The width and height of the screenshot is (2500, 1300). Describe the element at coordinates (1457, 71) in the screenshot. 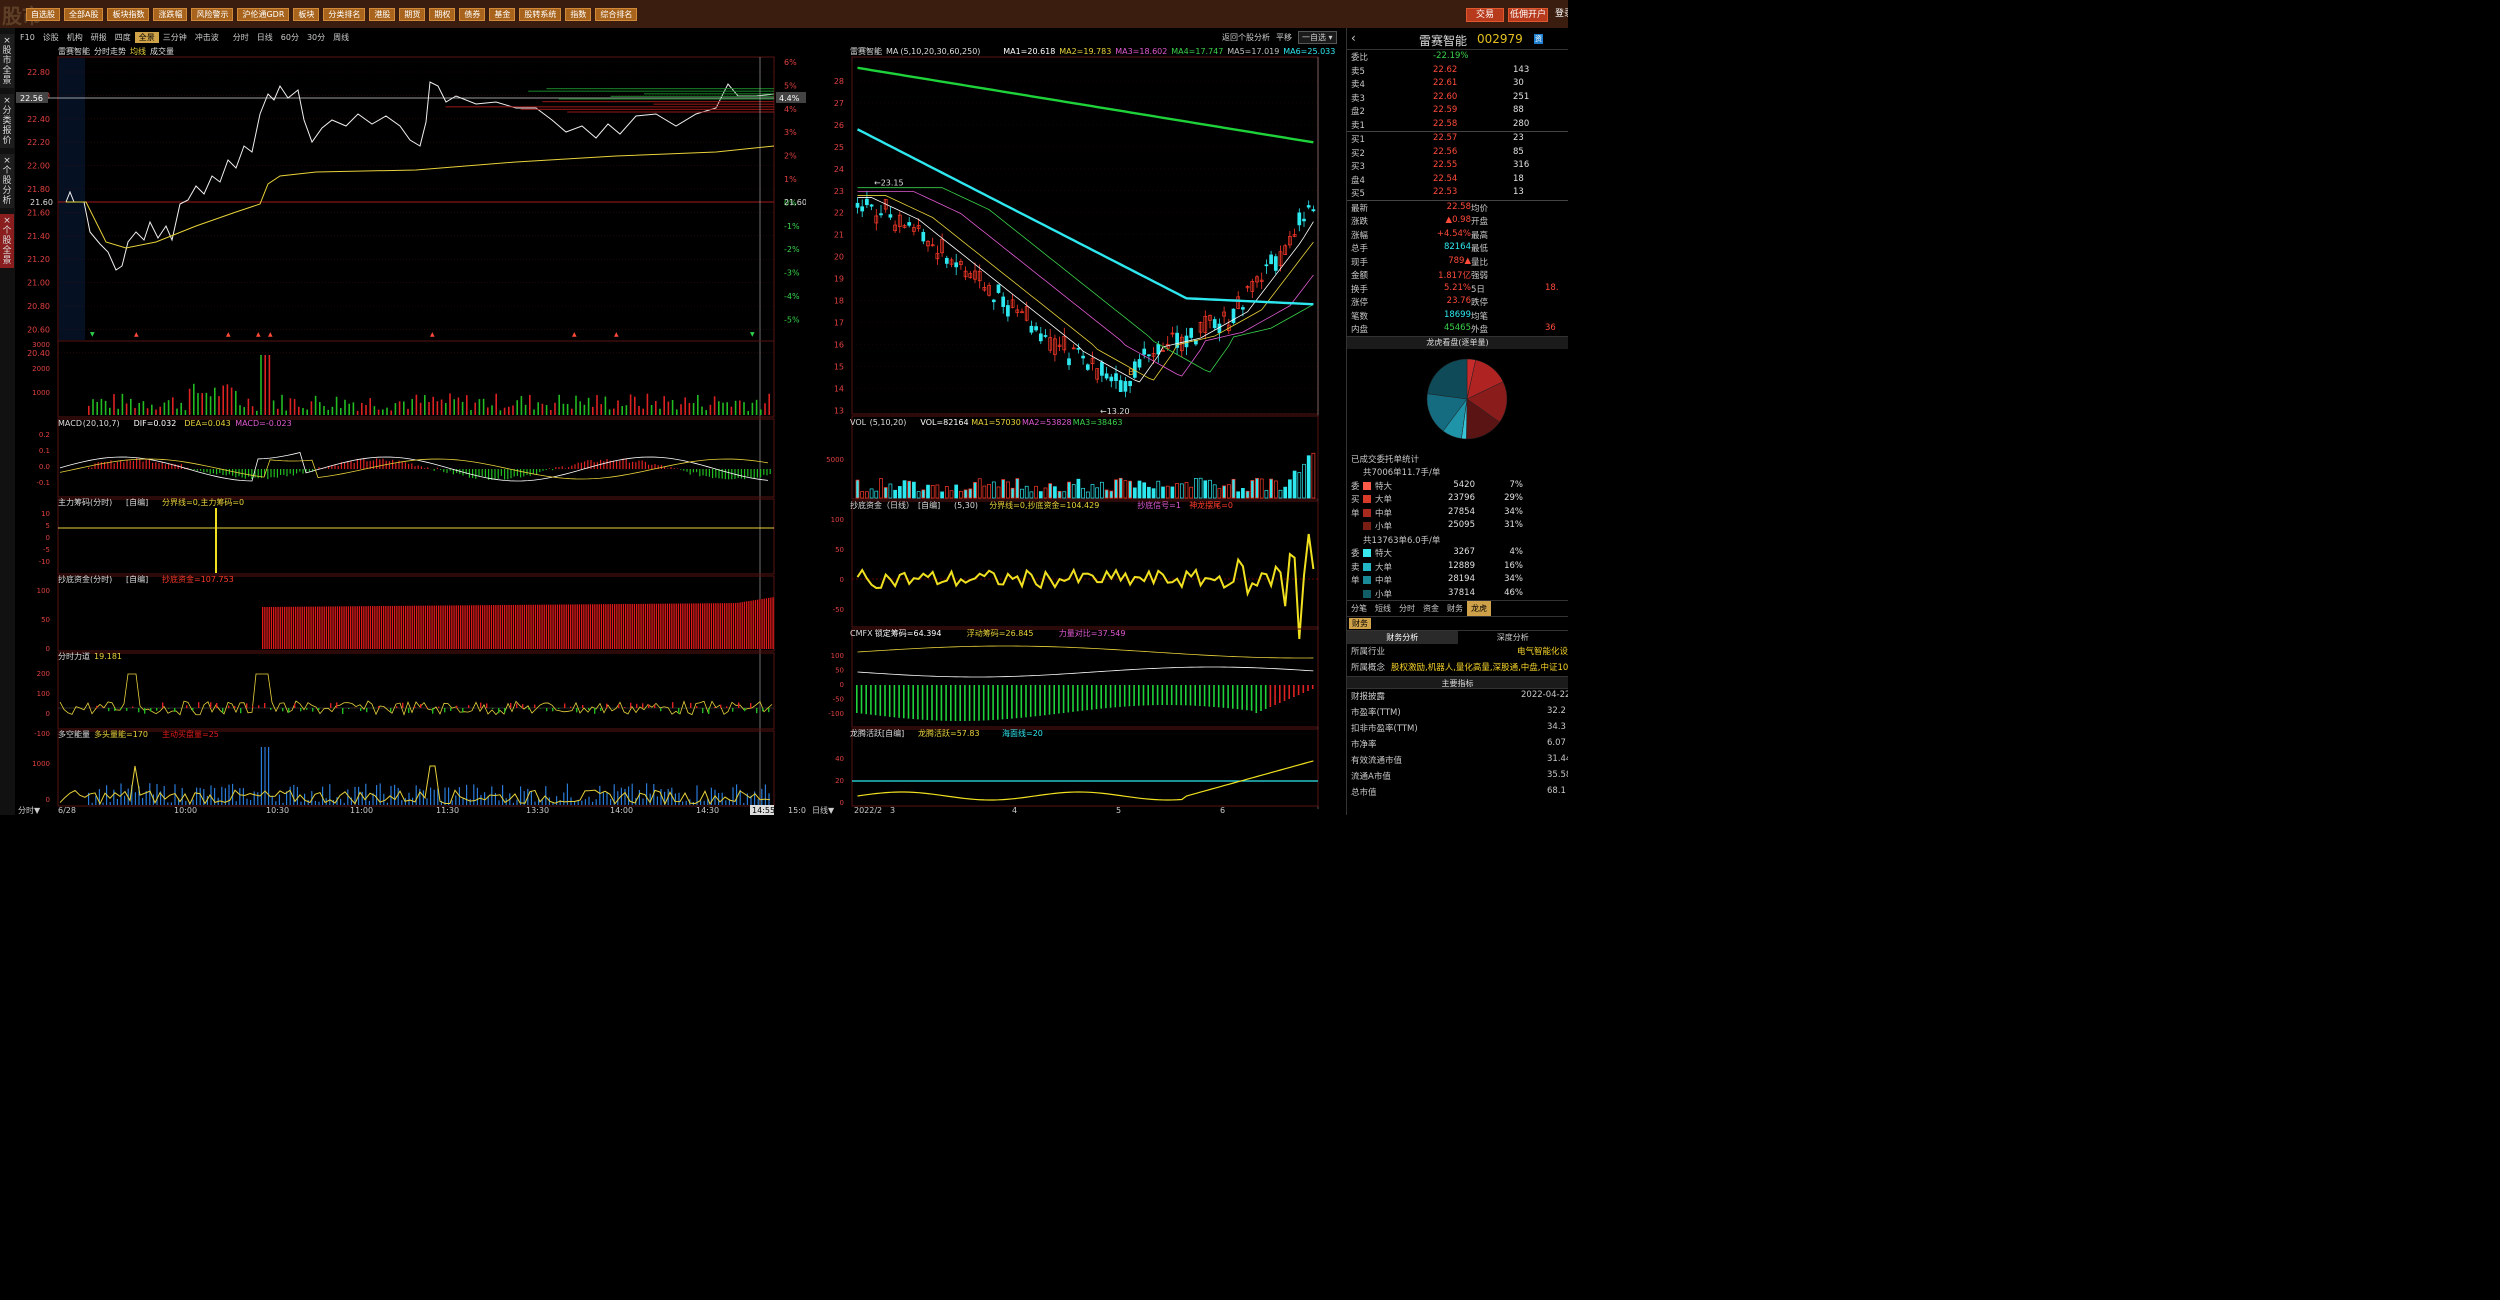

I see `ask-row-0: 卖5 22.62 143` at that location.